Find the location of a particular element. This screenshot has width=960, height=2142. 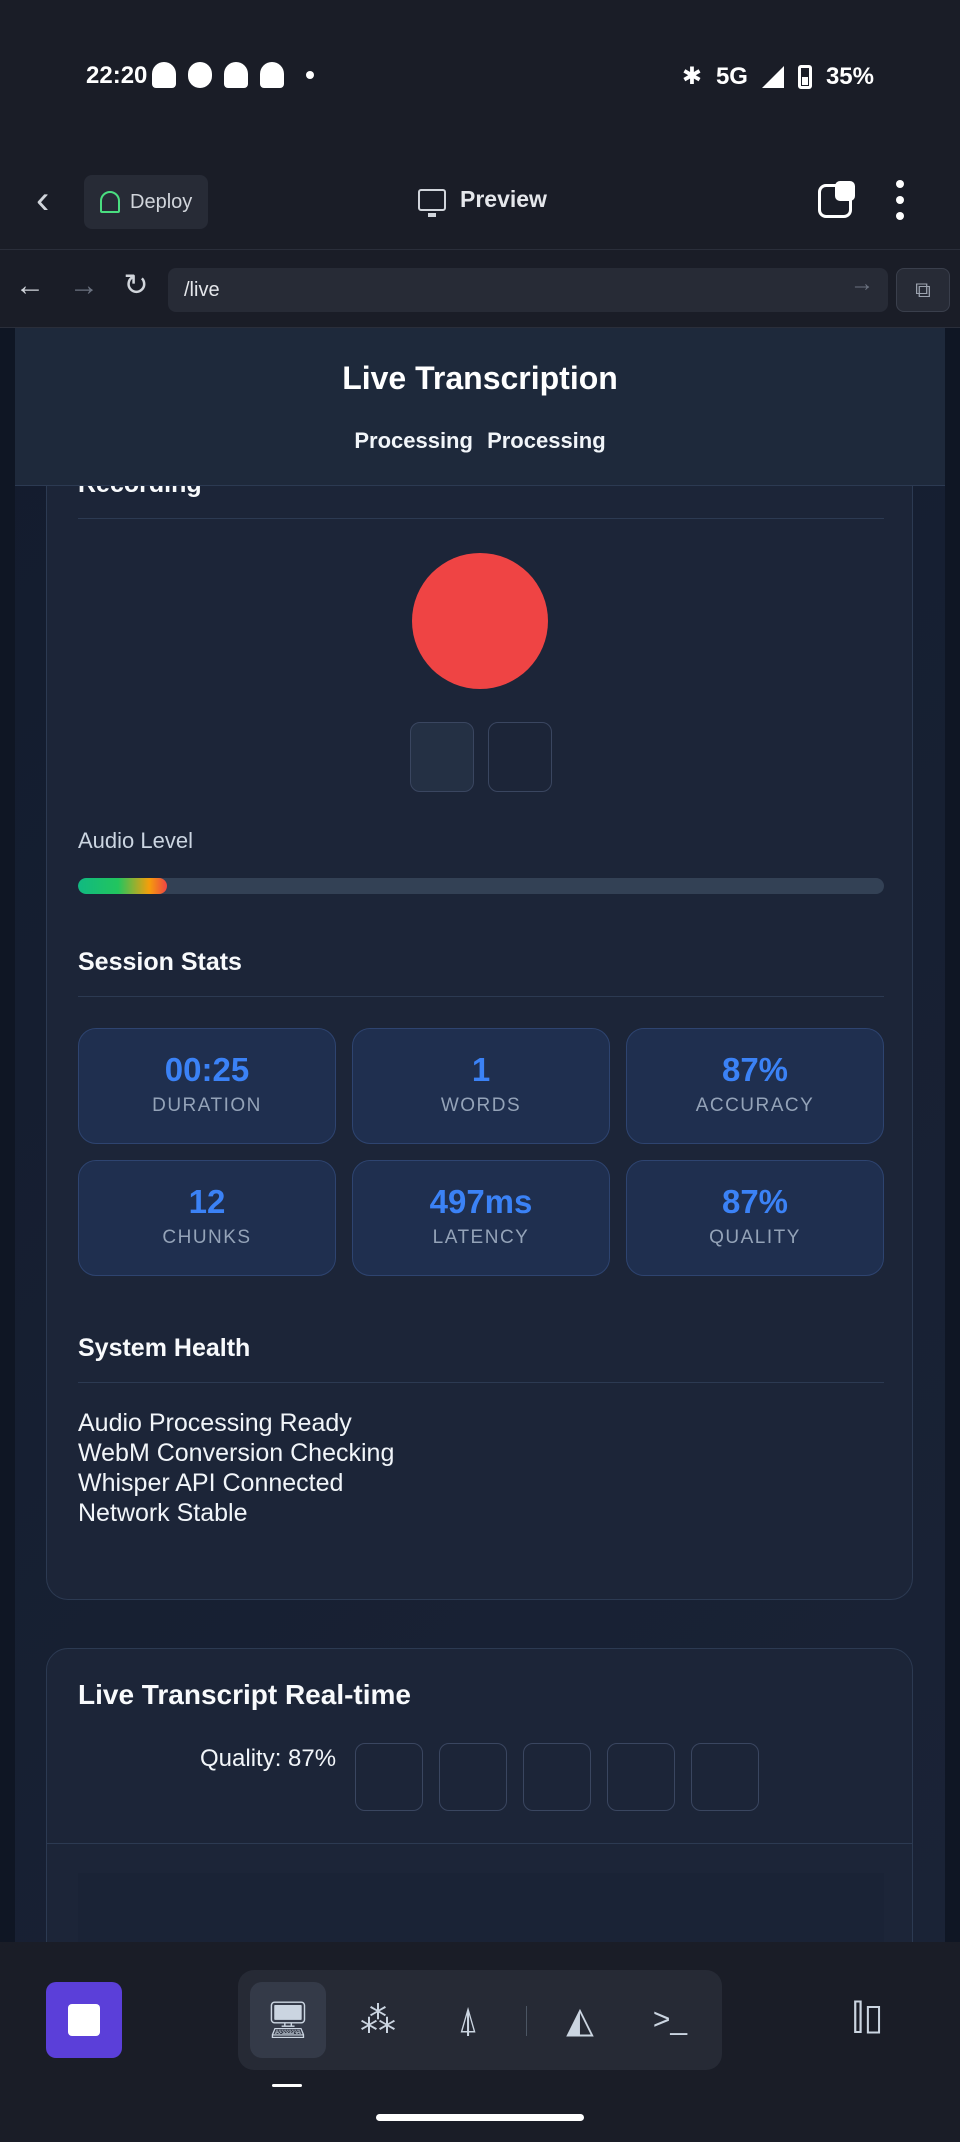

go-arrow-icon: → is located at coordinates (862, 284).